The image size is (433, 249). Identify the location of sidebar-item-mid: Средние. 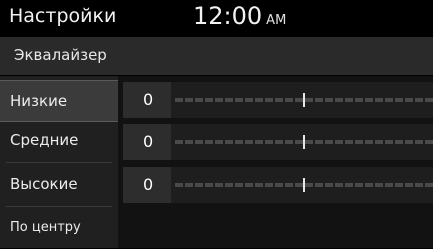
(59, 141).